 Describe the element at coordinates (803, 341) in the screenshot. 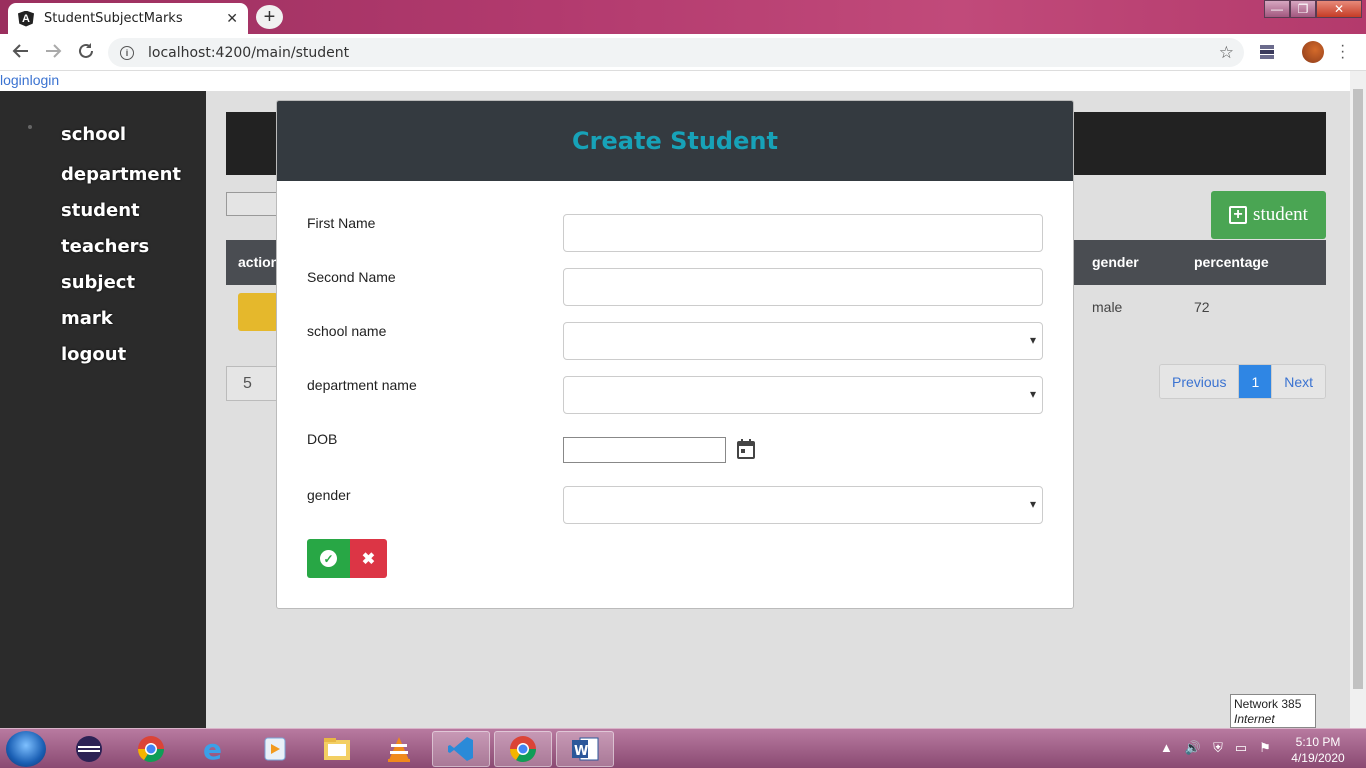

I see `school-name-select` at that location.